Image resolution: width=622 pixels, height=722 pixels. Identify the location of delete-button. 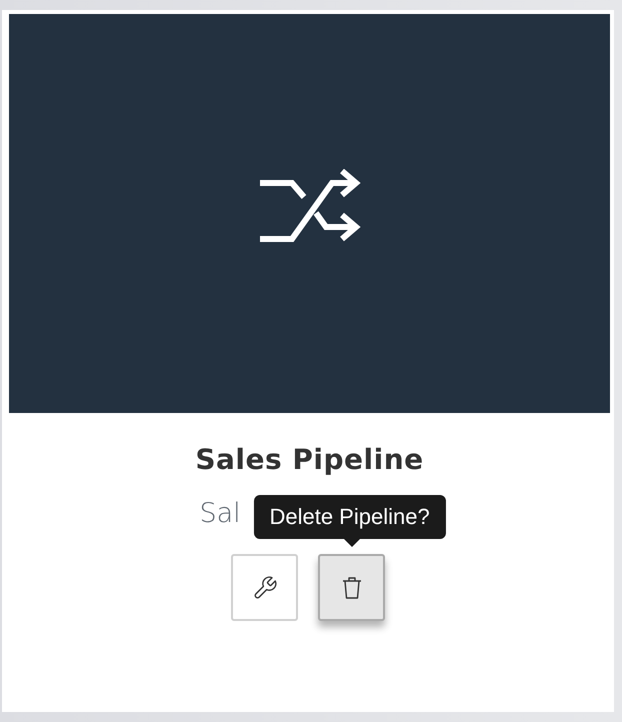
(351, 587).